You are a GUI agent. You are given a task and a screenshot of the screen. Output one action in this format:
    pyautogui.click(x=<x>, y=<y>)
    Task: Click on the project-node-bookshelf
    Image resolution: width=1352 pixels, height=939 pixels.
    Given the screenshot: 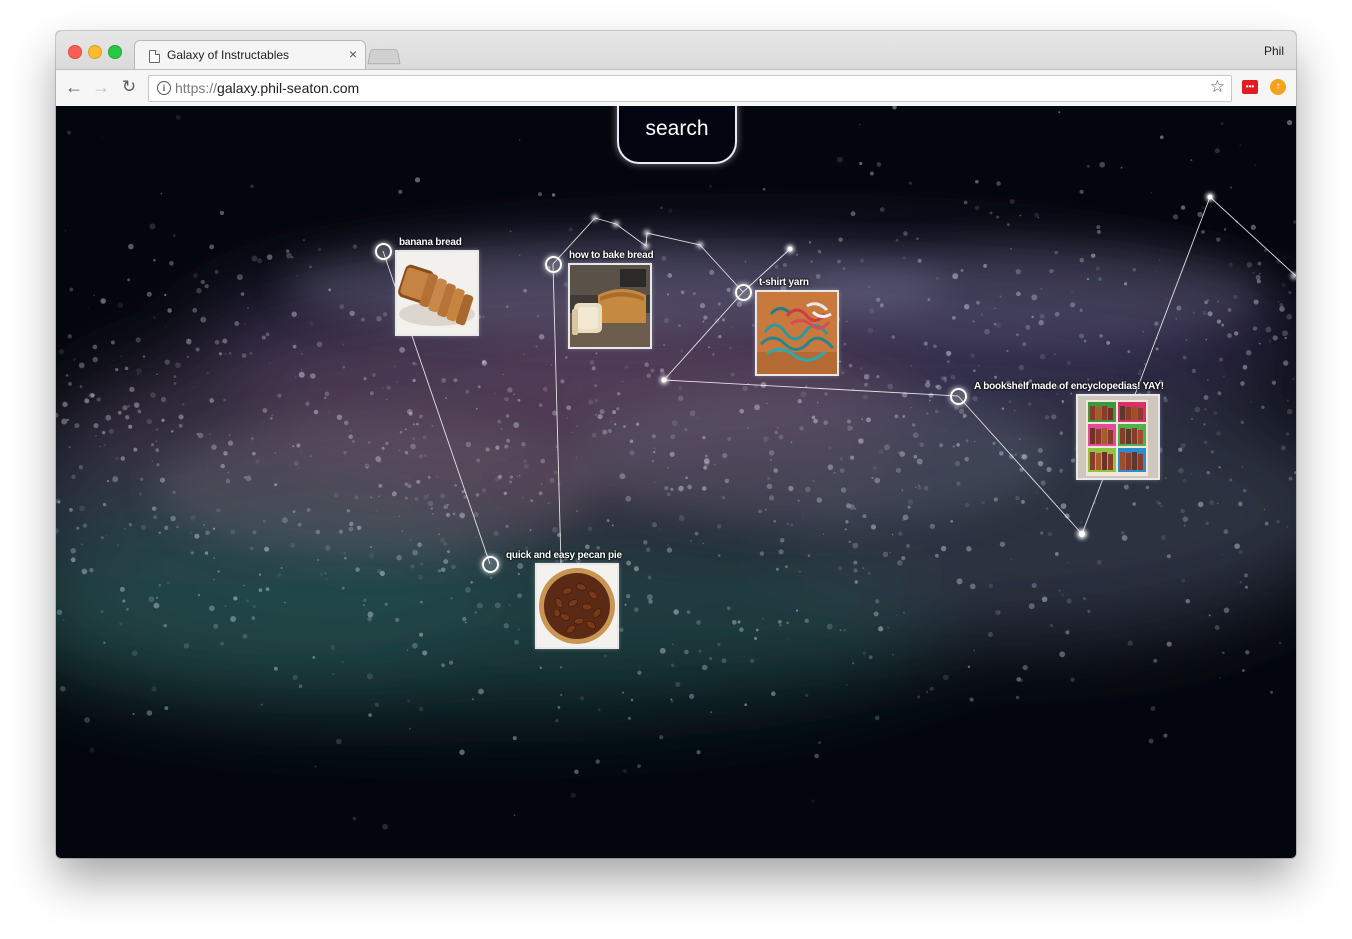 What is the action you would take?
    pyautogui.click(x=958, y=396)
    